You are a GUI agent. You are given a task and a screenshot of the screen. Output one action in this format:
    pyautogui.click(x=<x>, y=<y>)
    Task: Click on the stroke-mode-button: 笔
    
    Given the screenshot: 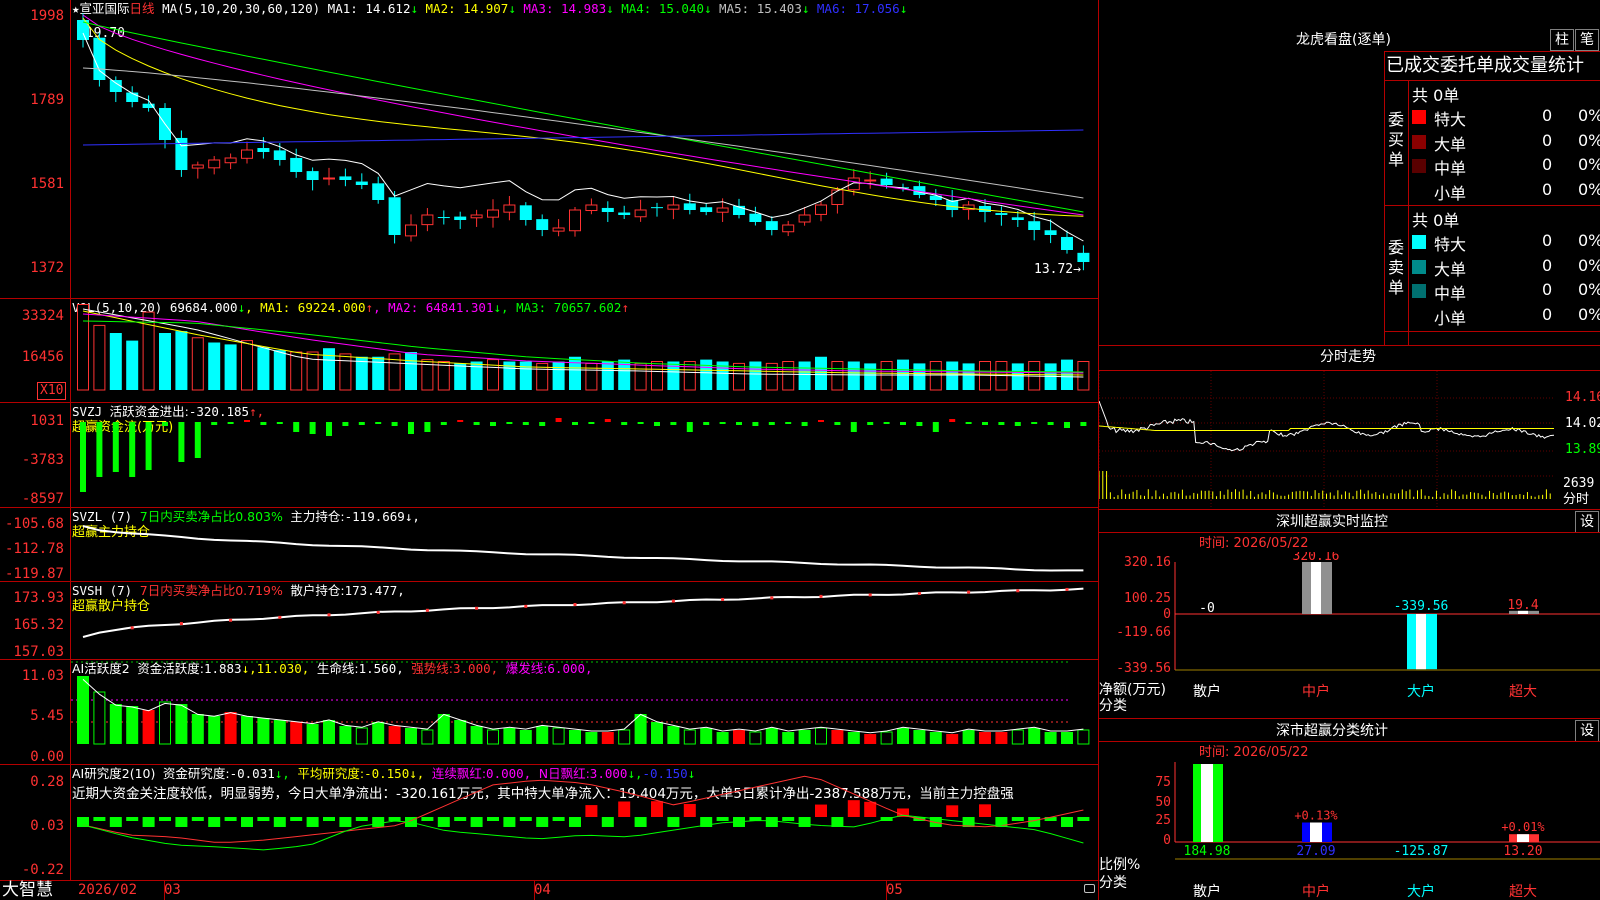 What is the action you would take?
    pyautogui.click(x=1587, y=40)
    